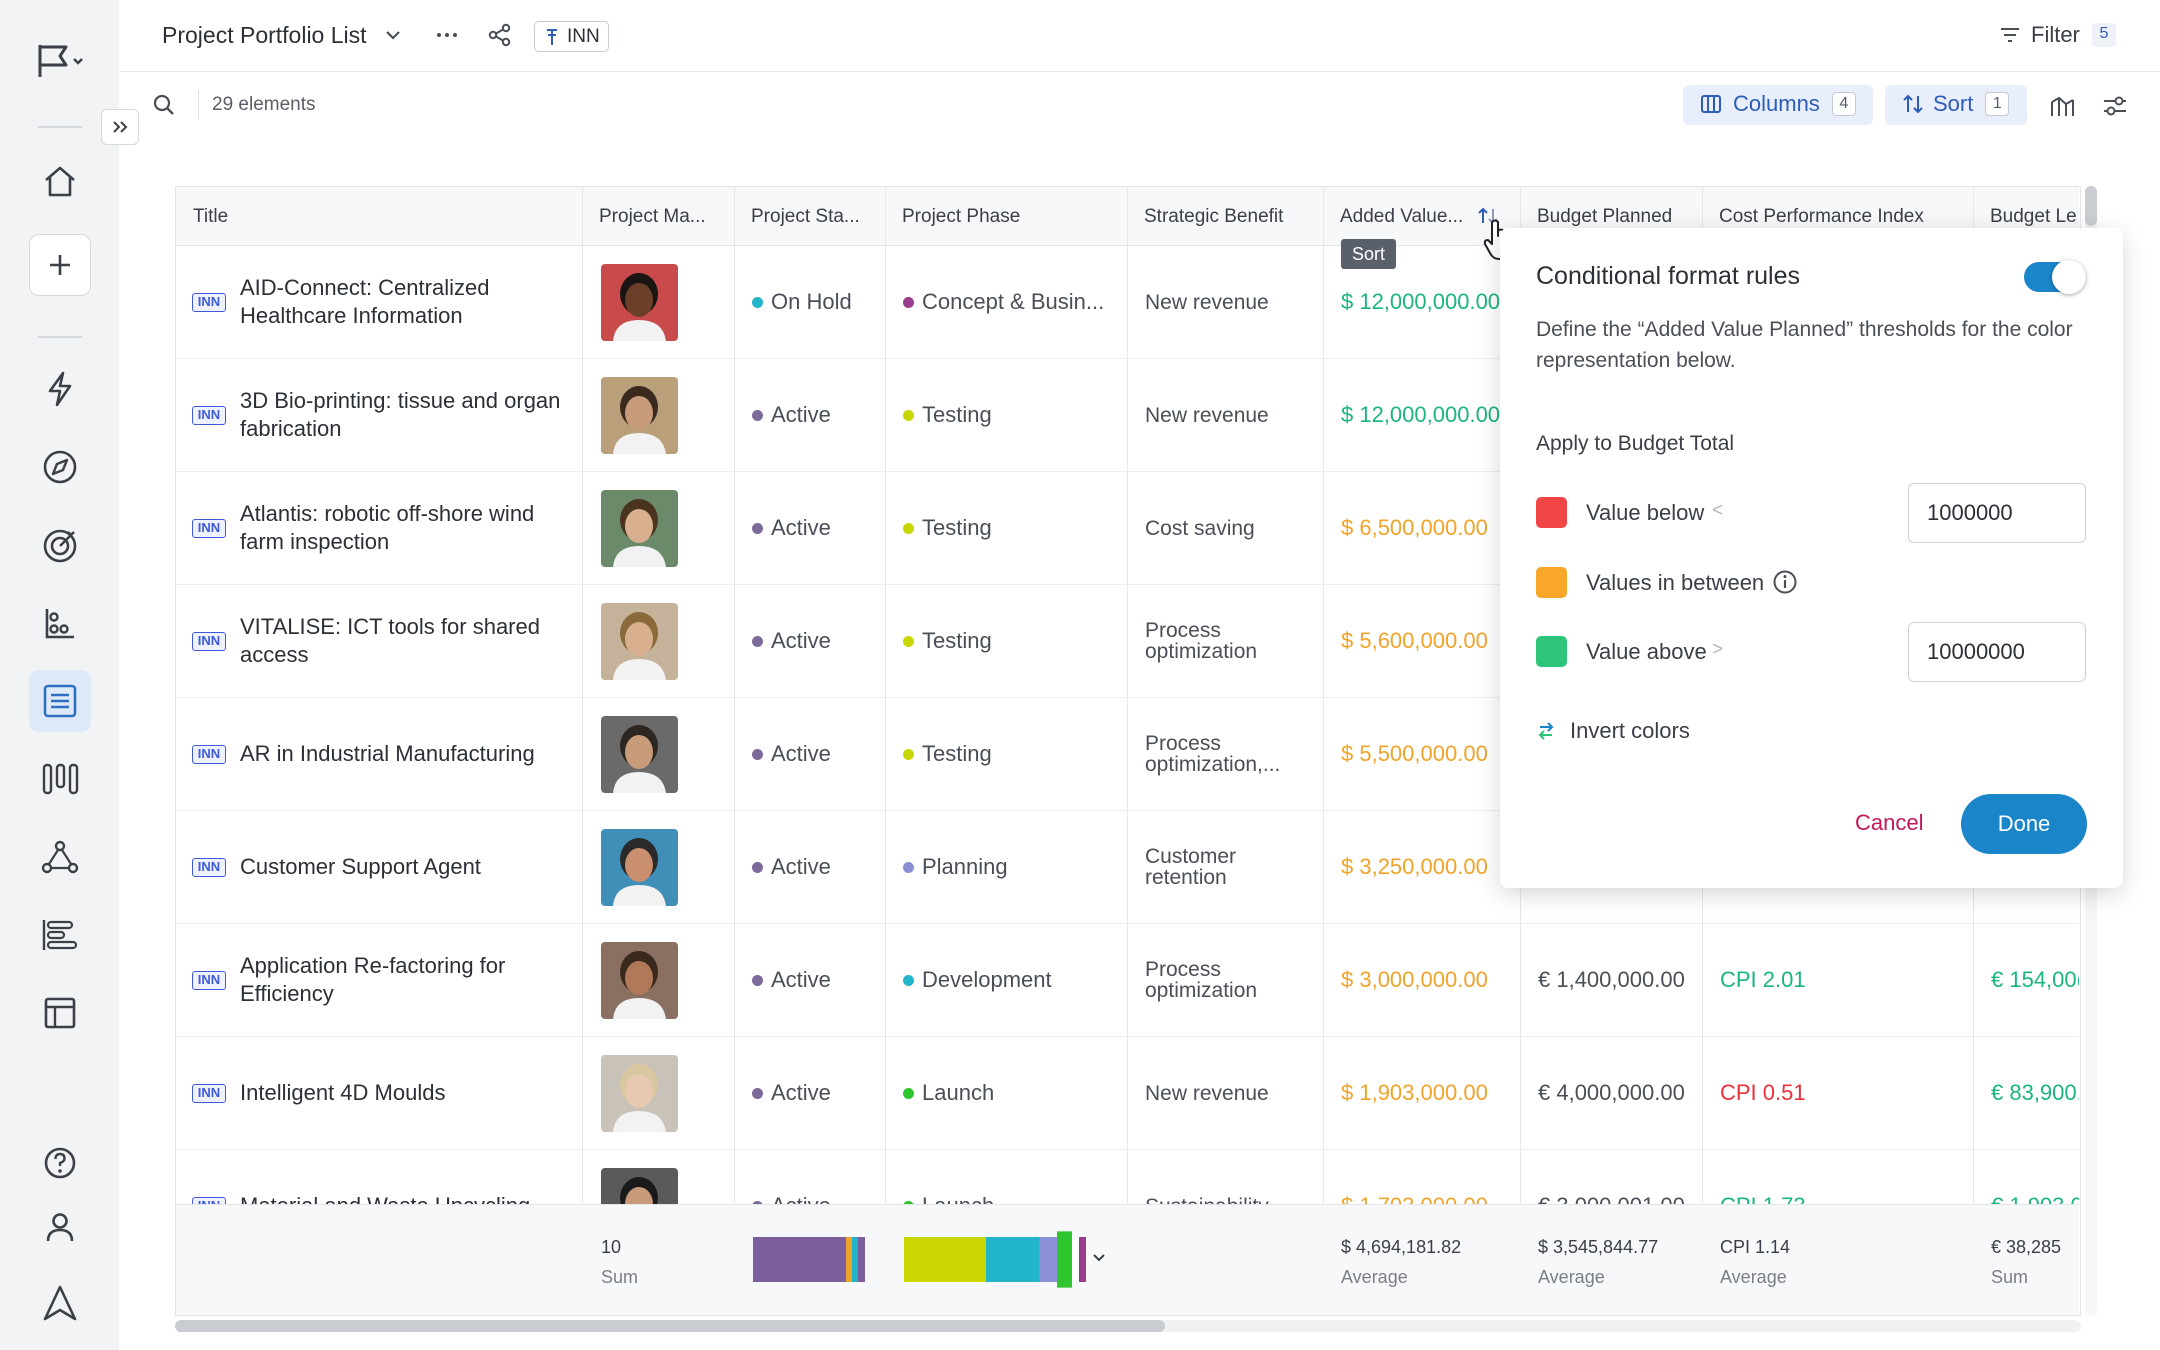 The width and height of the screenshot is (2160, 1350). I want to click on help-icon, so click(60, 1163).